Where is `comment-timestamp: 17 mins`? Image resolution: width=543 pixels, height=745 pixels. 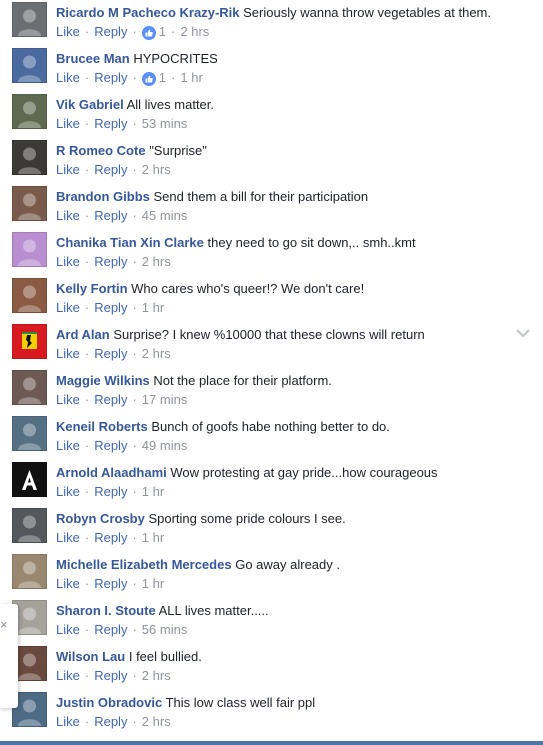
comment-timestamp: 17 mins is located at coordinates (165, 399).